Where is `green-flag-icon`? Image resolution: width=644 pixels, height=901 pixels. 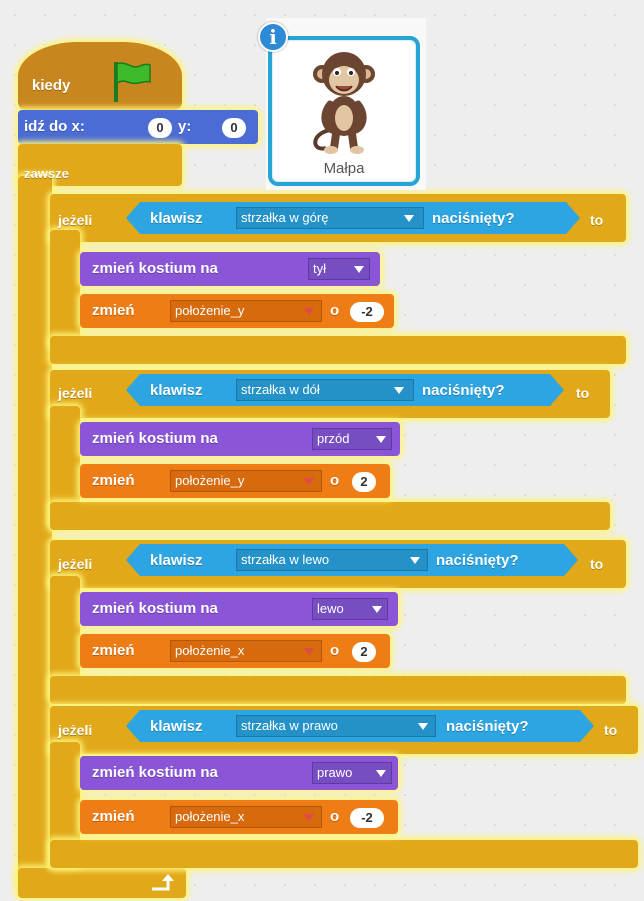
green-flag-icon is located at coordinates (132, 82).